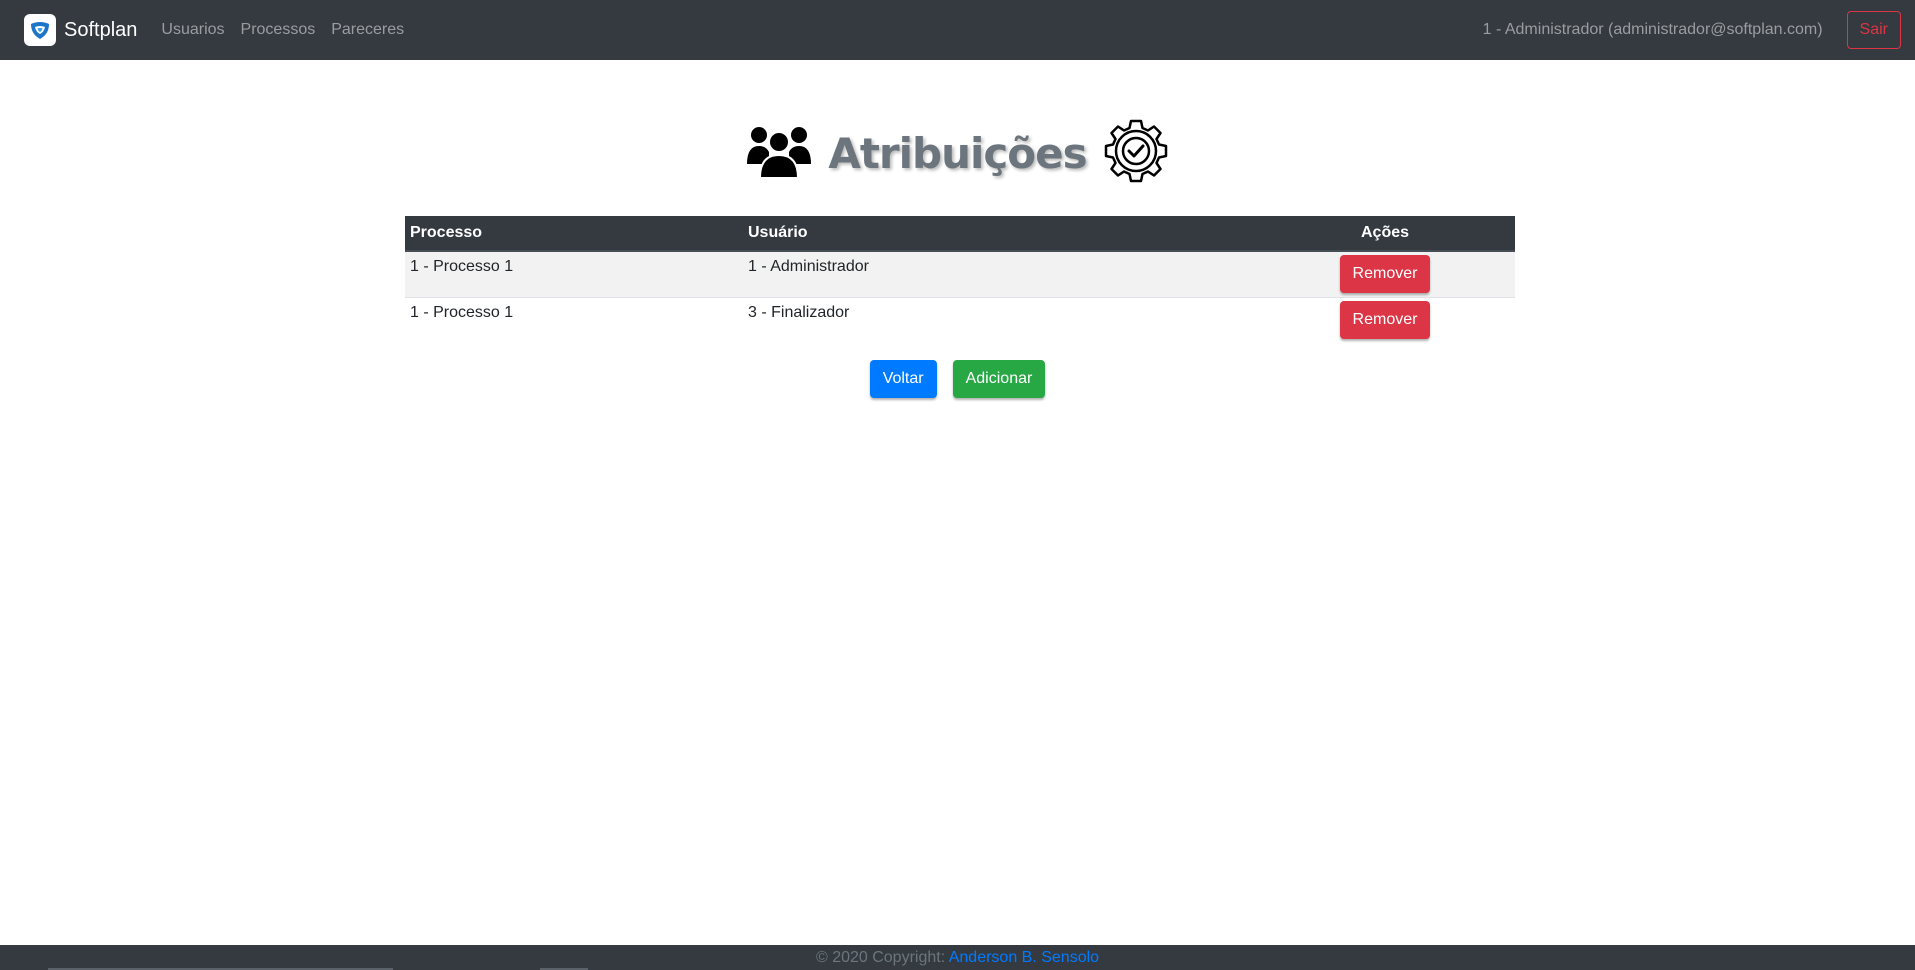  I want to click on table-row: 1 - Processo 1 1 - Administrador Remover, so click(960, 273).